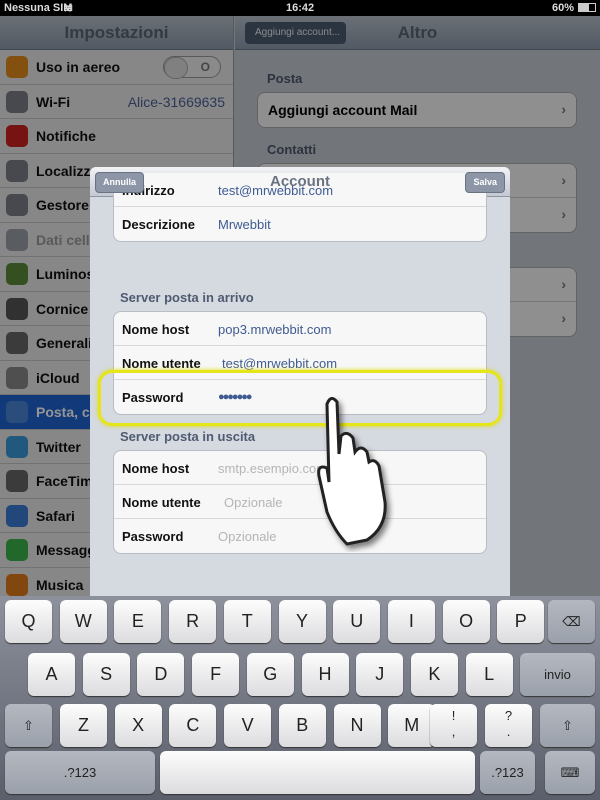  What do you see at coordinates (248, 725) in the screenshot?
I see `key-v: V` at bounding box center [248, 725].